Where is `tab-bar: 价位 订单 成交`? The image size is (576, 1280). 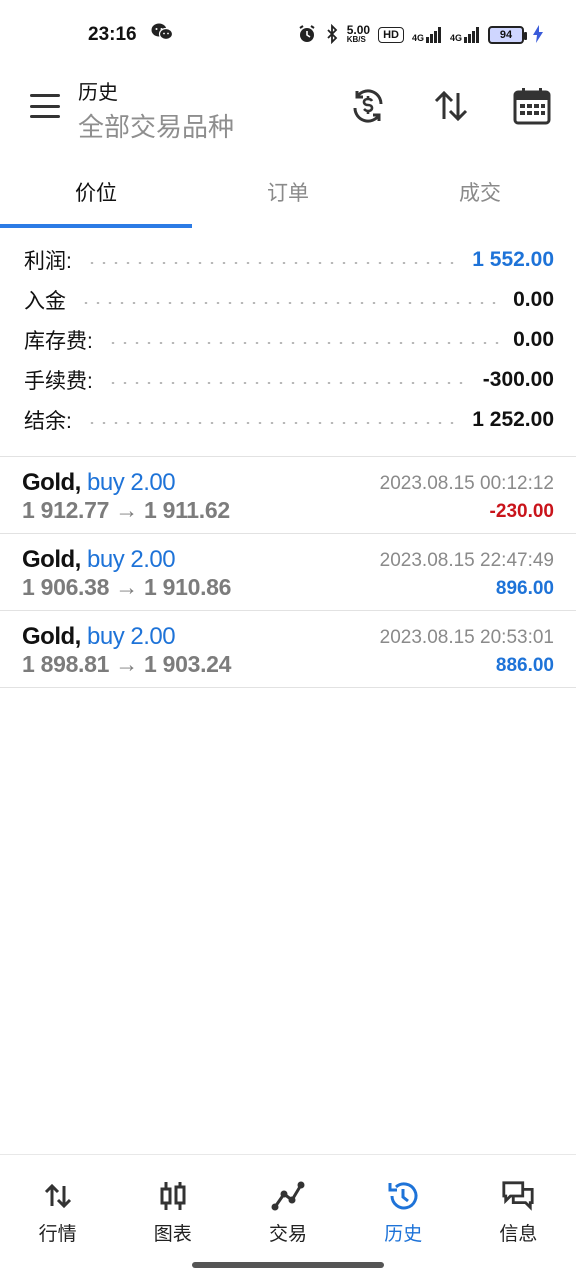 tab-bar: 价位 订单 成交 is located at coordinates (288, 192).